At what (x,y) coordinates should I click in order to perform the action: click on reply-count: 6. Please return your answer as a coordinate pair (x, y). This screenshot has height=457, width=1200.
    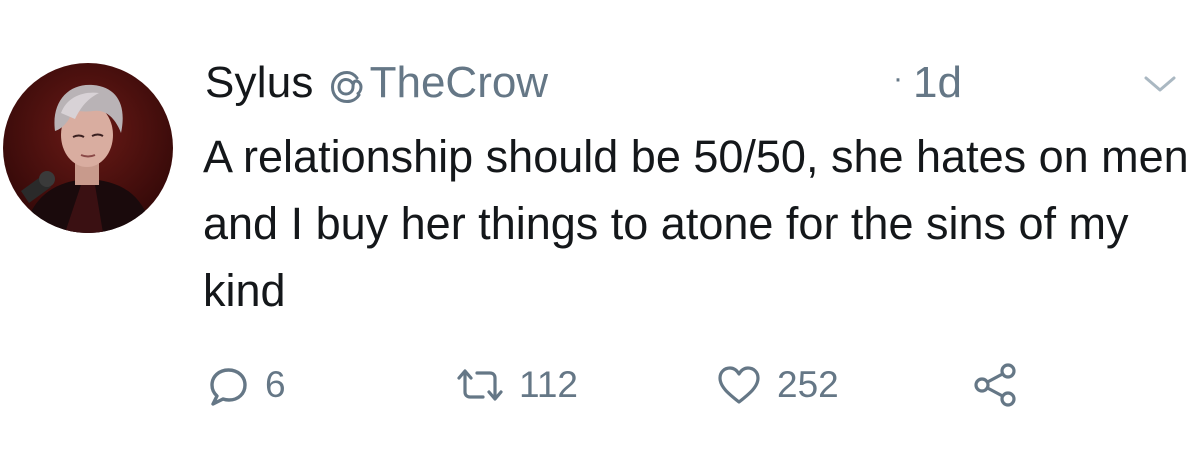
    Looking at the image, I should click on (275, 384).